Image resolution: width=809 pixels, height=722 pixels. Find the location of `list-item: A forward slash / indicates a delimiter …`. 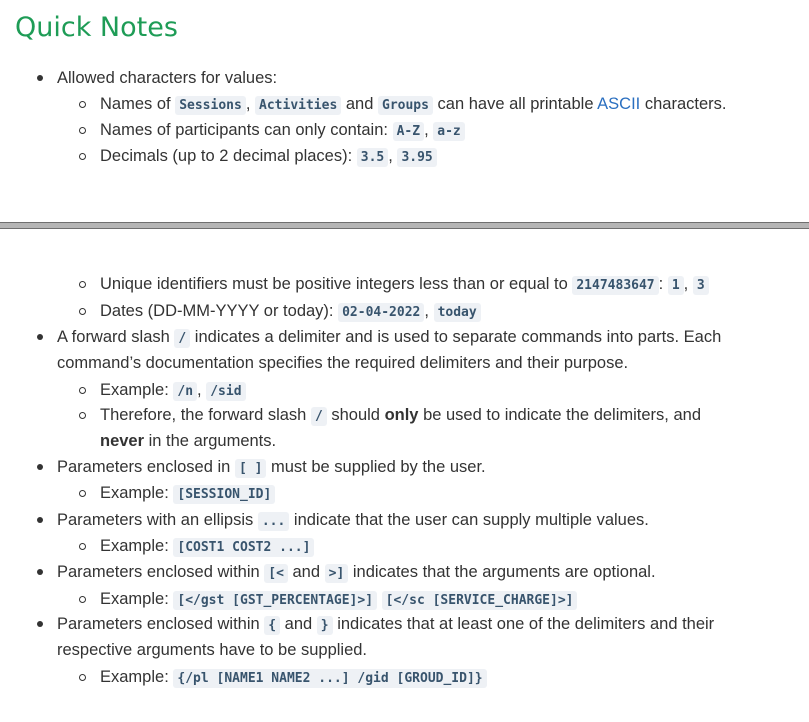

list-item: A forward slash / indicates a delimiter … is located at coordinates (379, 338).